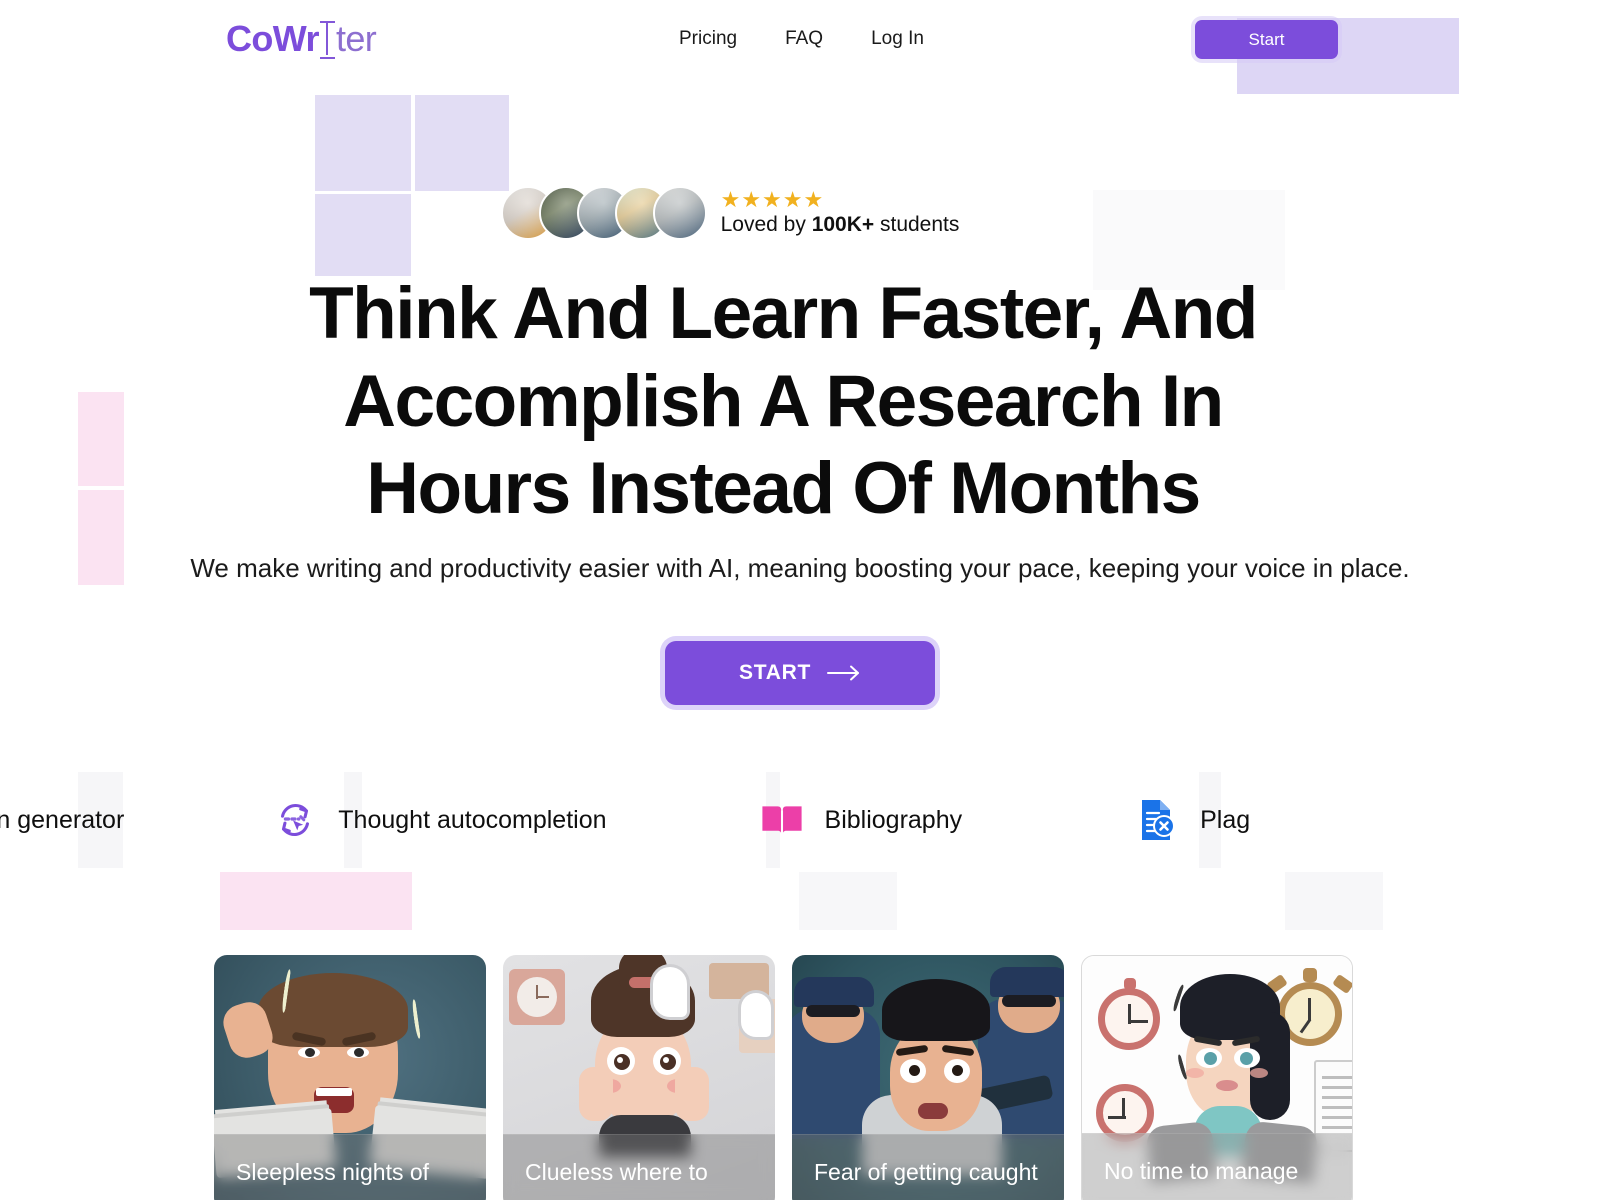 Image resolution: width=1600 pixels, height=1200 pixels. I want to click on hero-cta-wrap: START, so click(800, 673).